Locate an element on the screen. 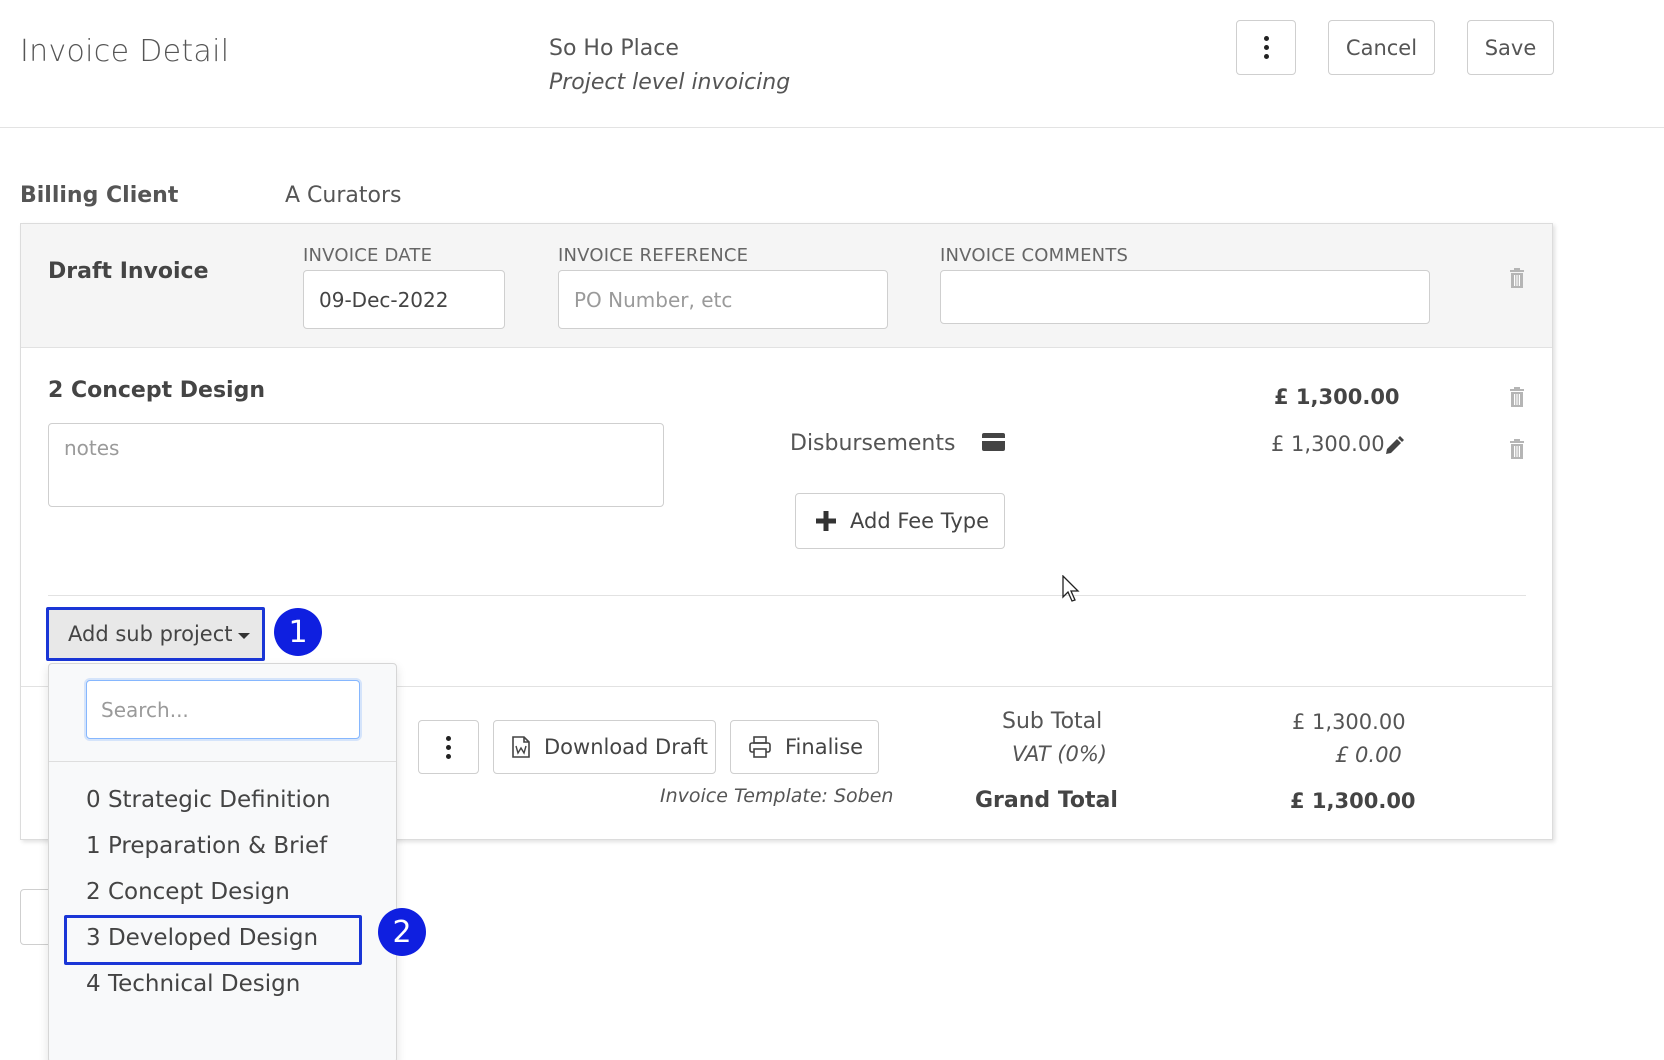 The image size is (1664, 1060). billing-client-label: Billing Client is located at coordinates (99, 195).